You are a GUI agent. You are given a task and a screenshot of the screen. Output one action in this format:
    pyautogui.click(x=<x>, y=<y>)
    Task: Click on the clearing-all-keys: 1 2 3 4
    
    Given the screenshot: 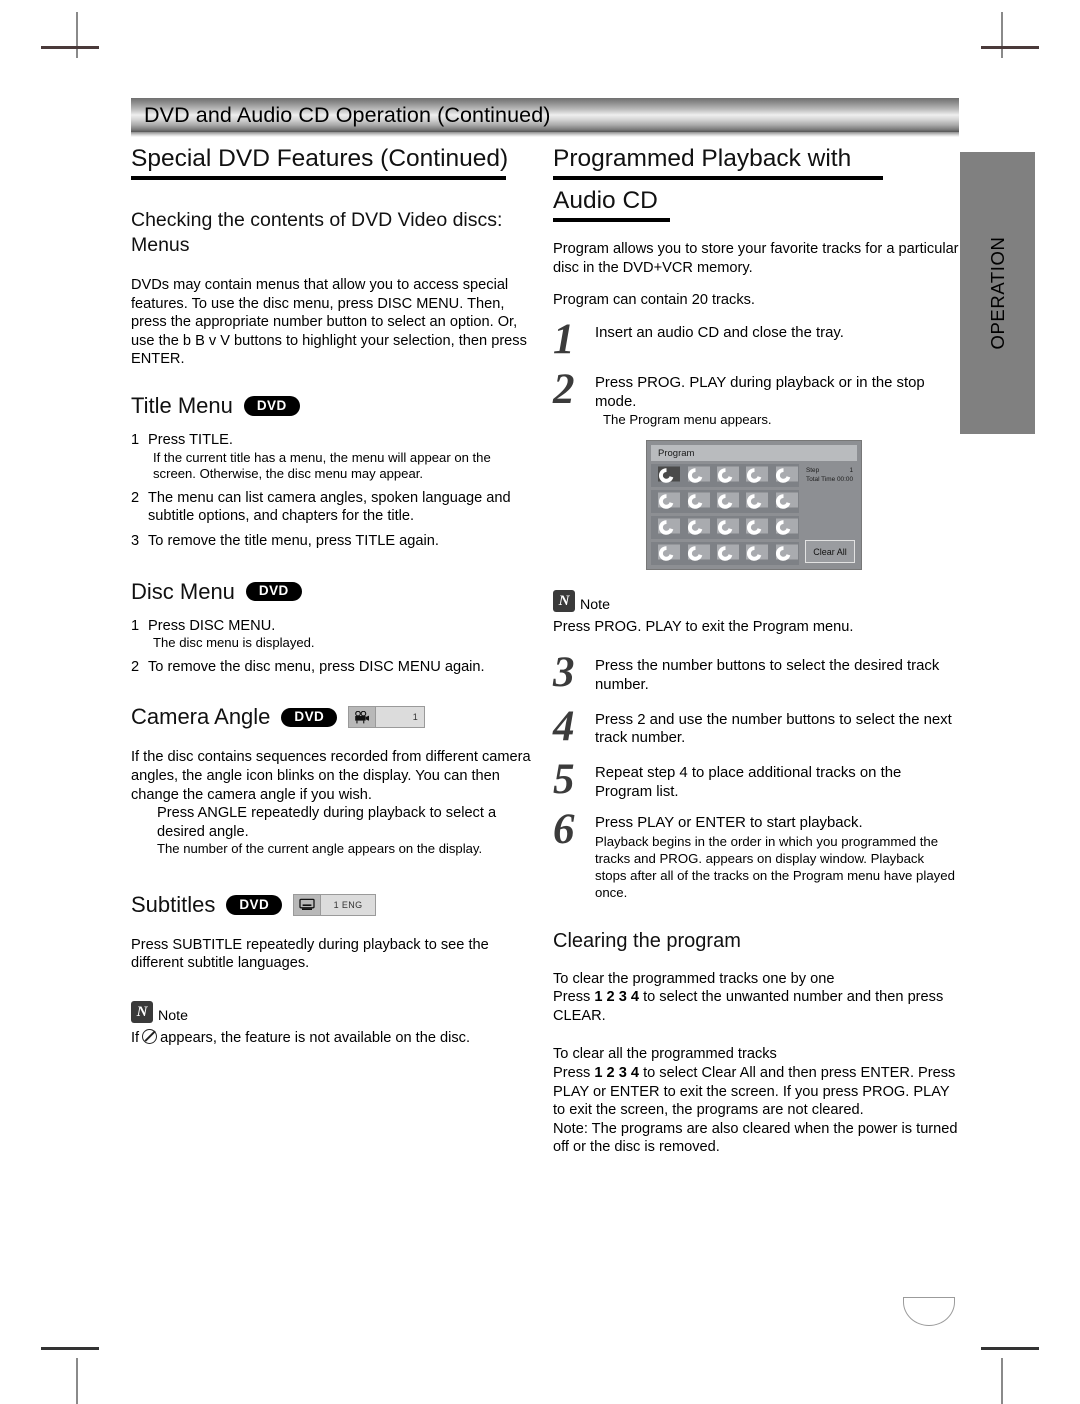 What is the action you would take?
    pyautogui.click(x=617, y=1072)
    